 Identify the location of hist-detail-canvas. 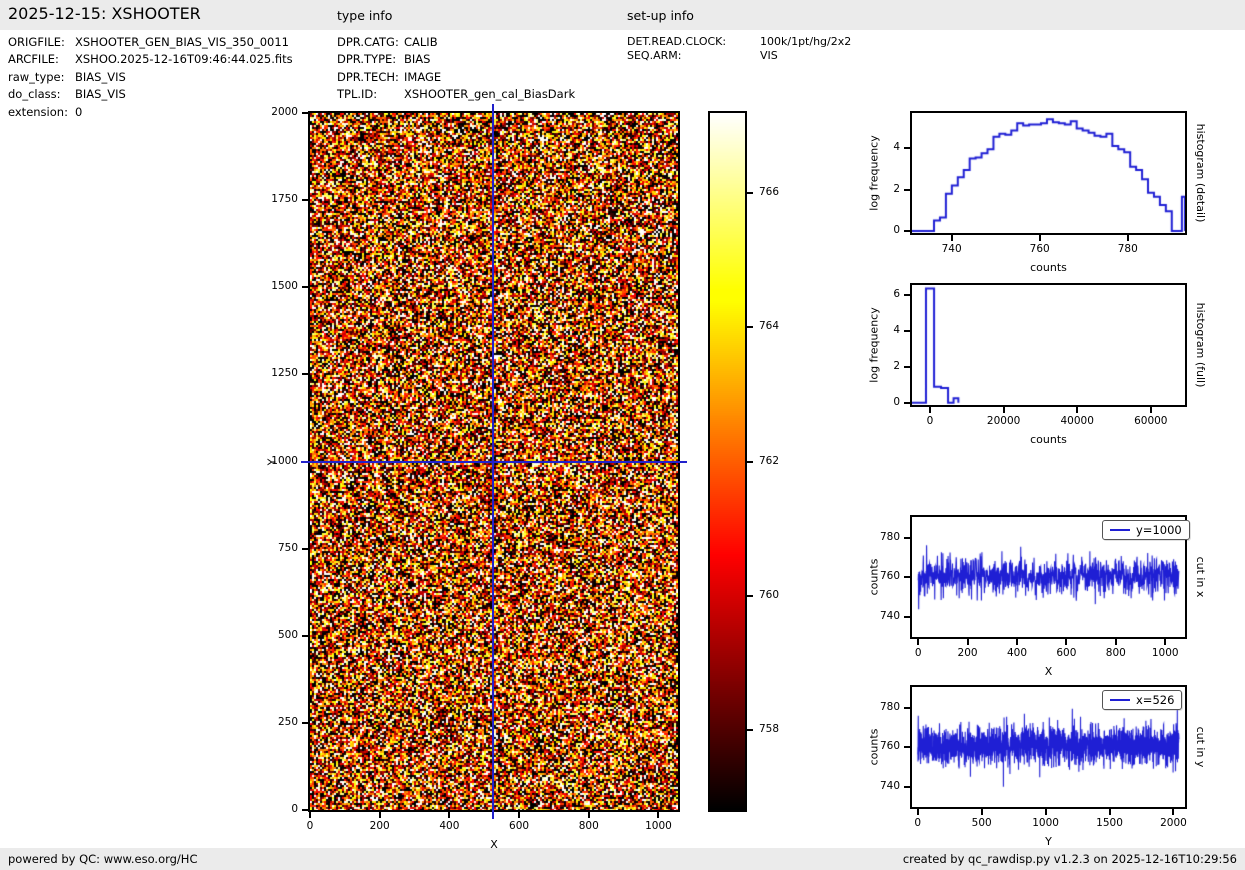
(1048, 173).